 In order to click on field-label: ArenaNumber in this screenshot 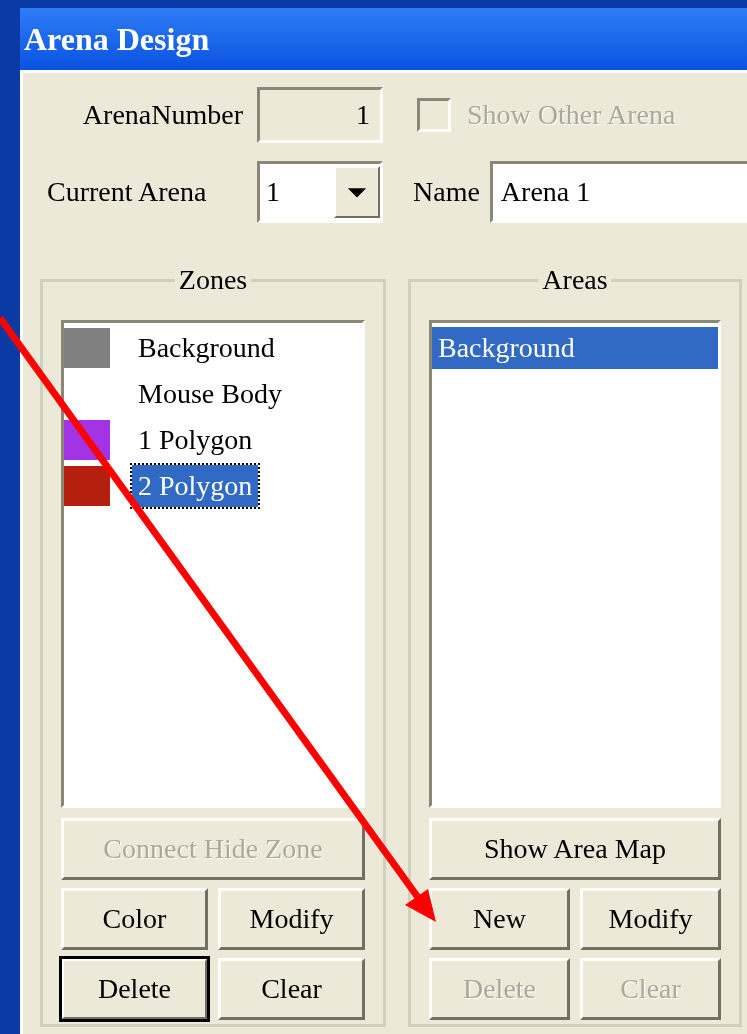, I will do `click(162, 115)`.